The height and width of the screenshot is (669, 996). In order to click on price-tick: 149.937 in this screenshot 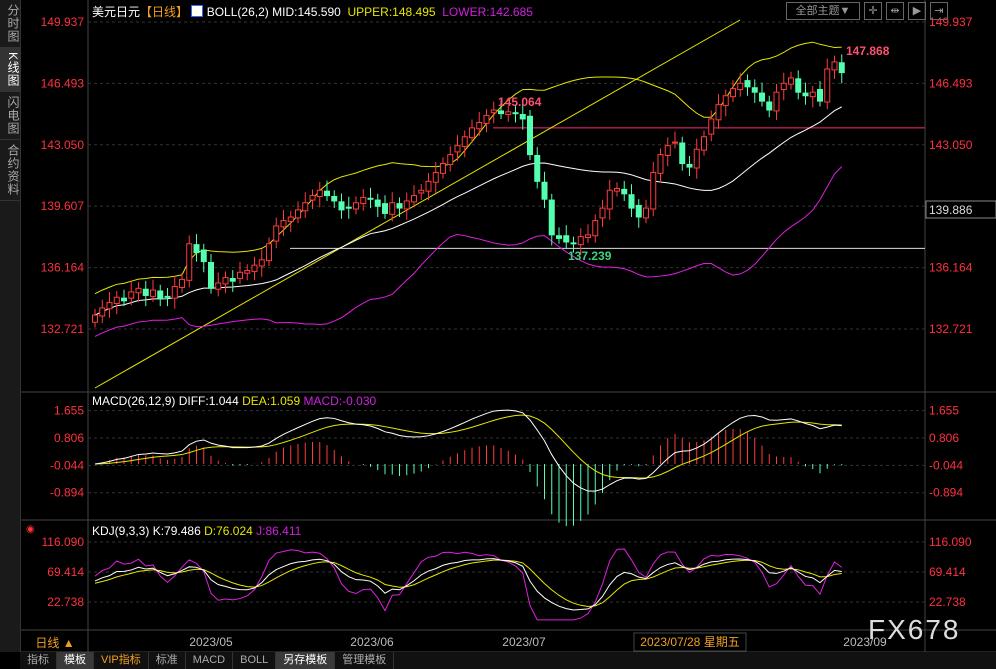, I will do `click(63, 22)`.